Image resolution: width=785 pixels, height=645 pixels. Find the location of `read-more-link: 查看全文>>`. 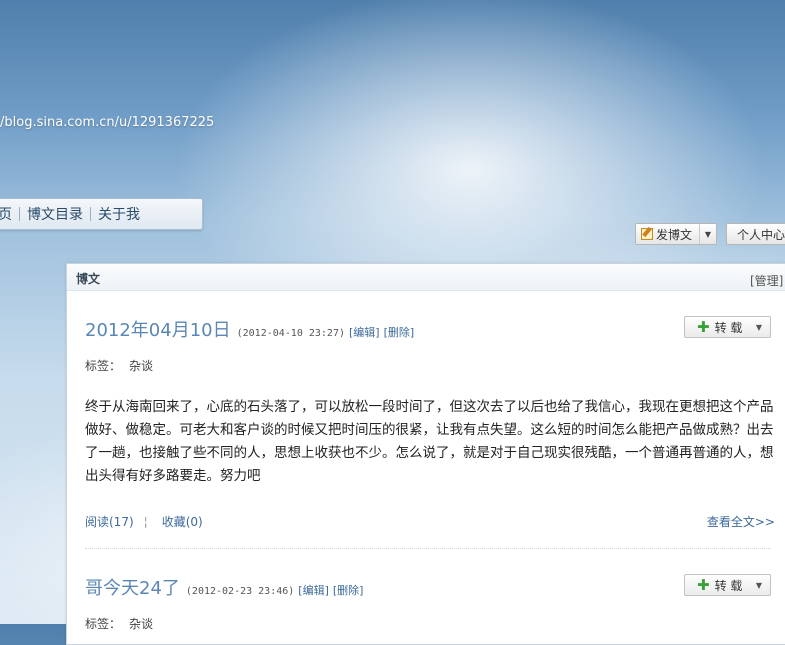

read-more-link: 查看全文>> is located at coordinates (741, 521).